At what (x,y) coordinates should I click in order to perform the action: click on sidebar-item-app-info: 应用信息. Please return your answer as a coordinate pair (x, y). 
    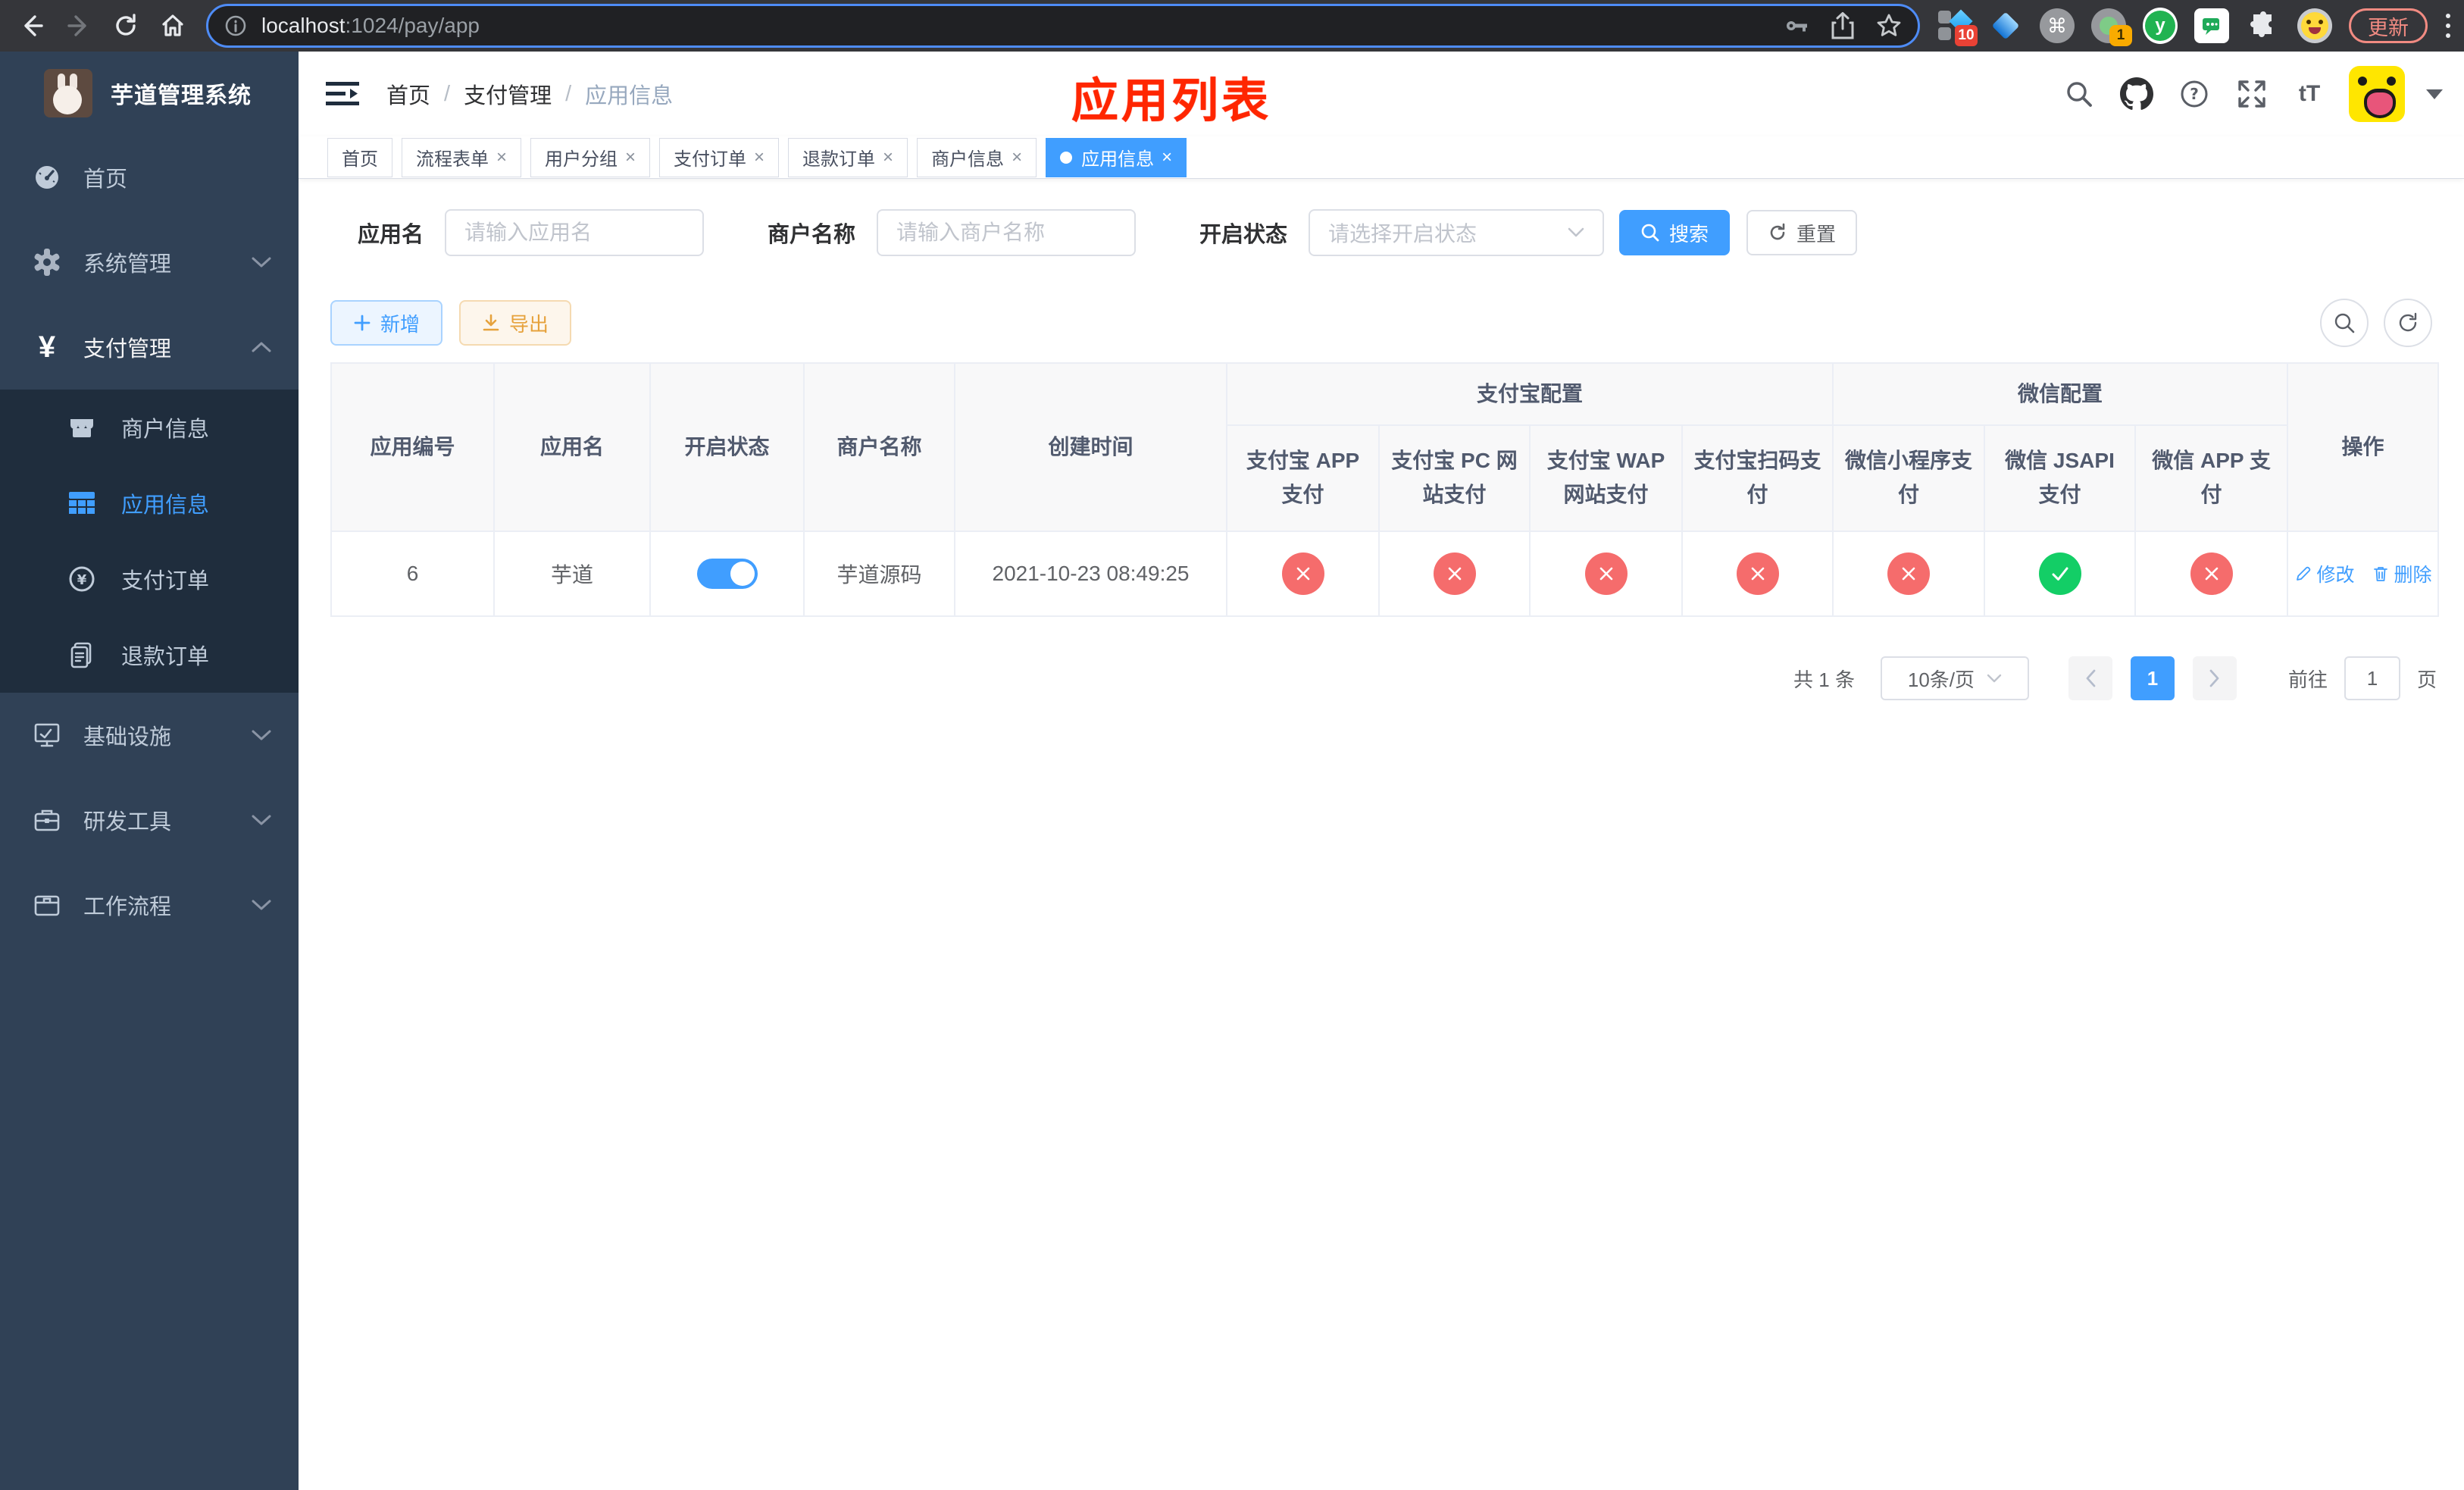
    Looking at the image, I should click on (149, 503).